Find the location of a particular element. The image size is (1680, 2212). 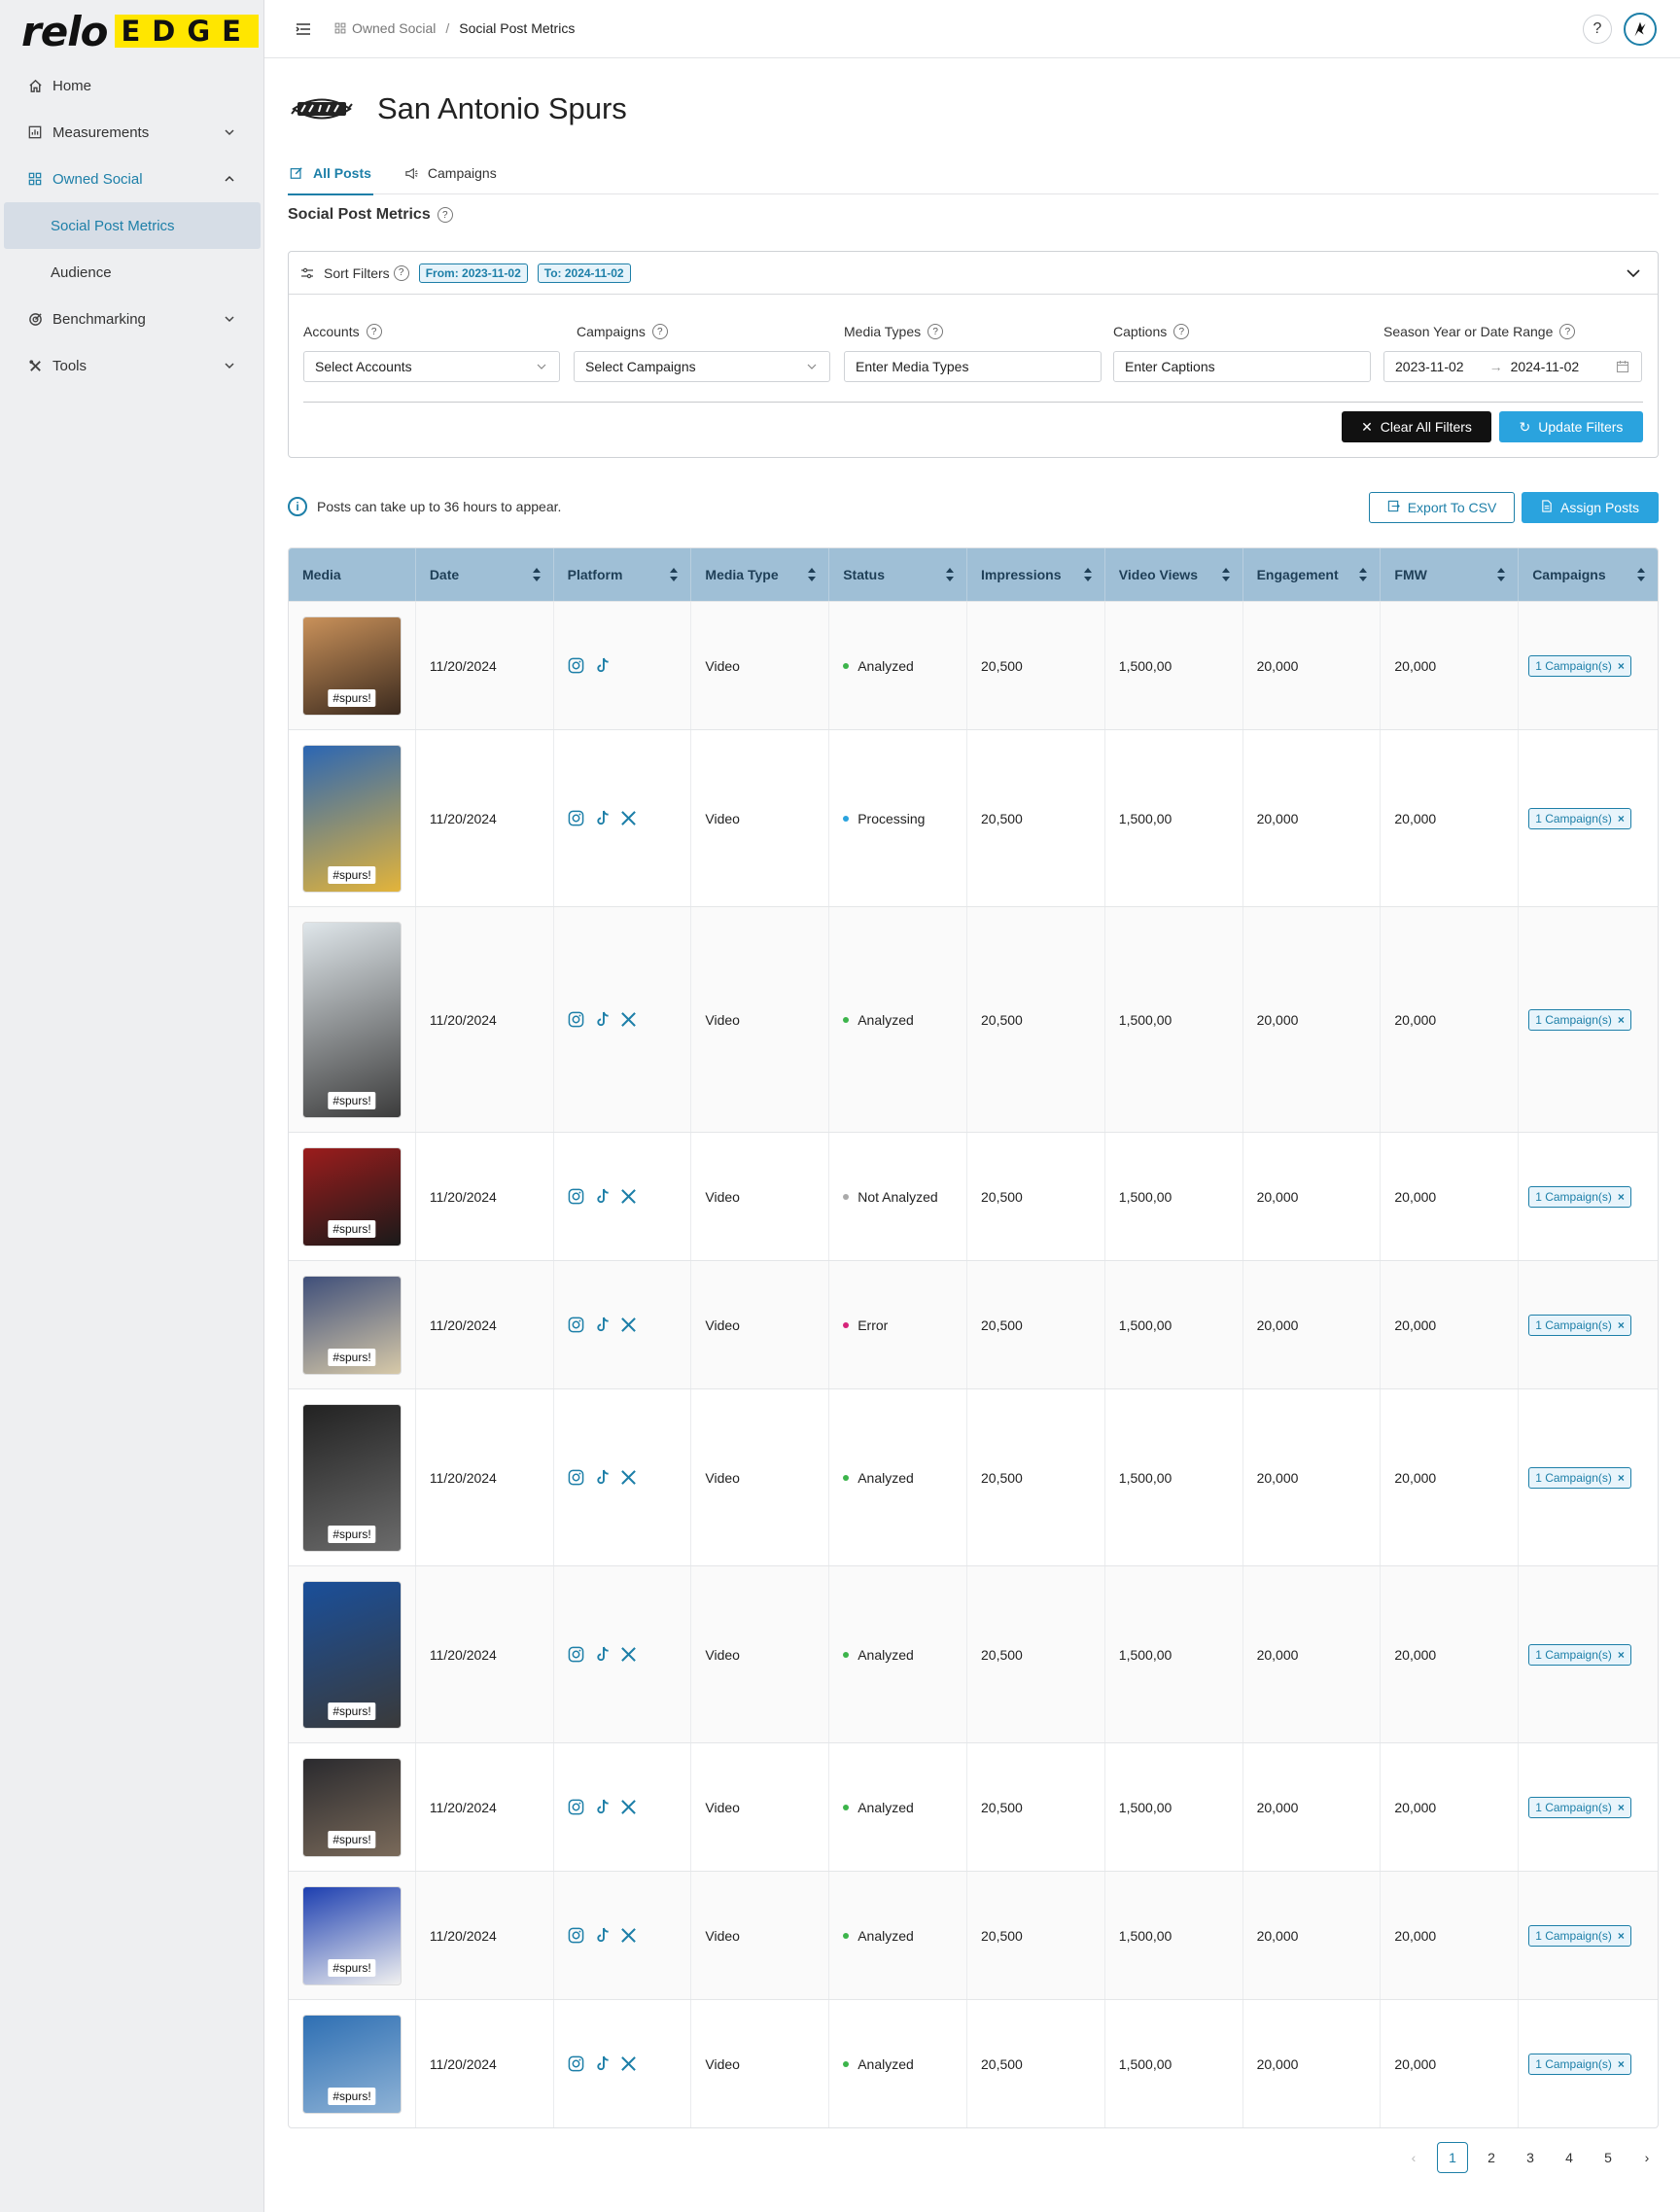

sidebar-item-home: Home is located at coordinates (132, 85).